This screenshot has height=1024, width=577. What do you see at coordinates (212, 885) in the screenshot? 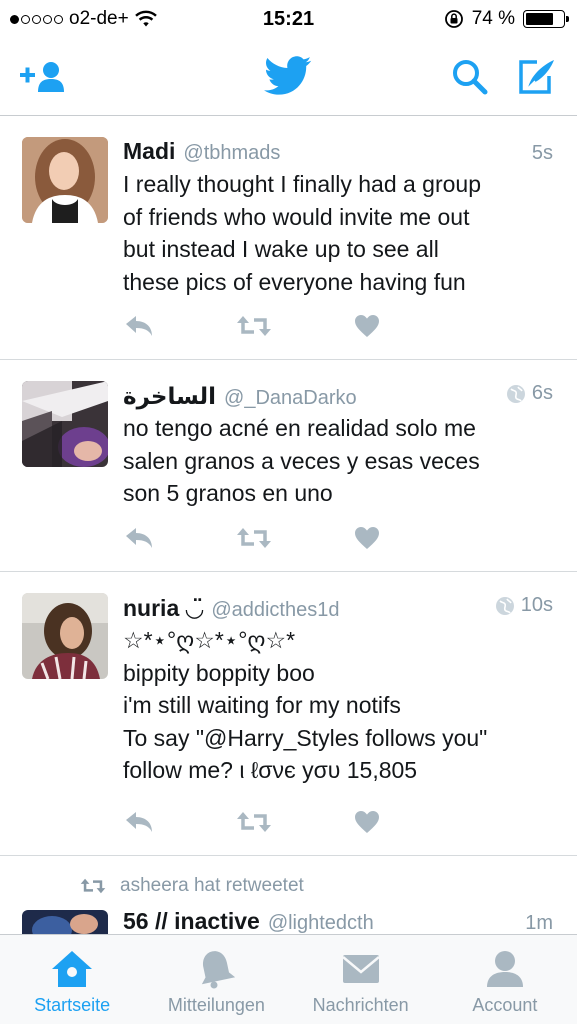
I see `retweet-context-text: asheera hat retweetet` at bounding box center [212, 885].